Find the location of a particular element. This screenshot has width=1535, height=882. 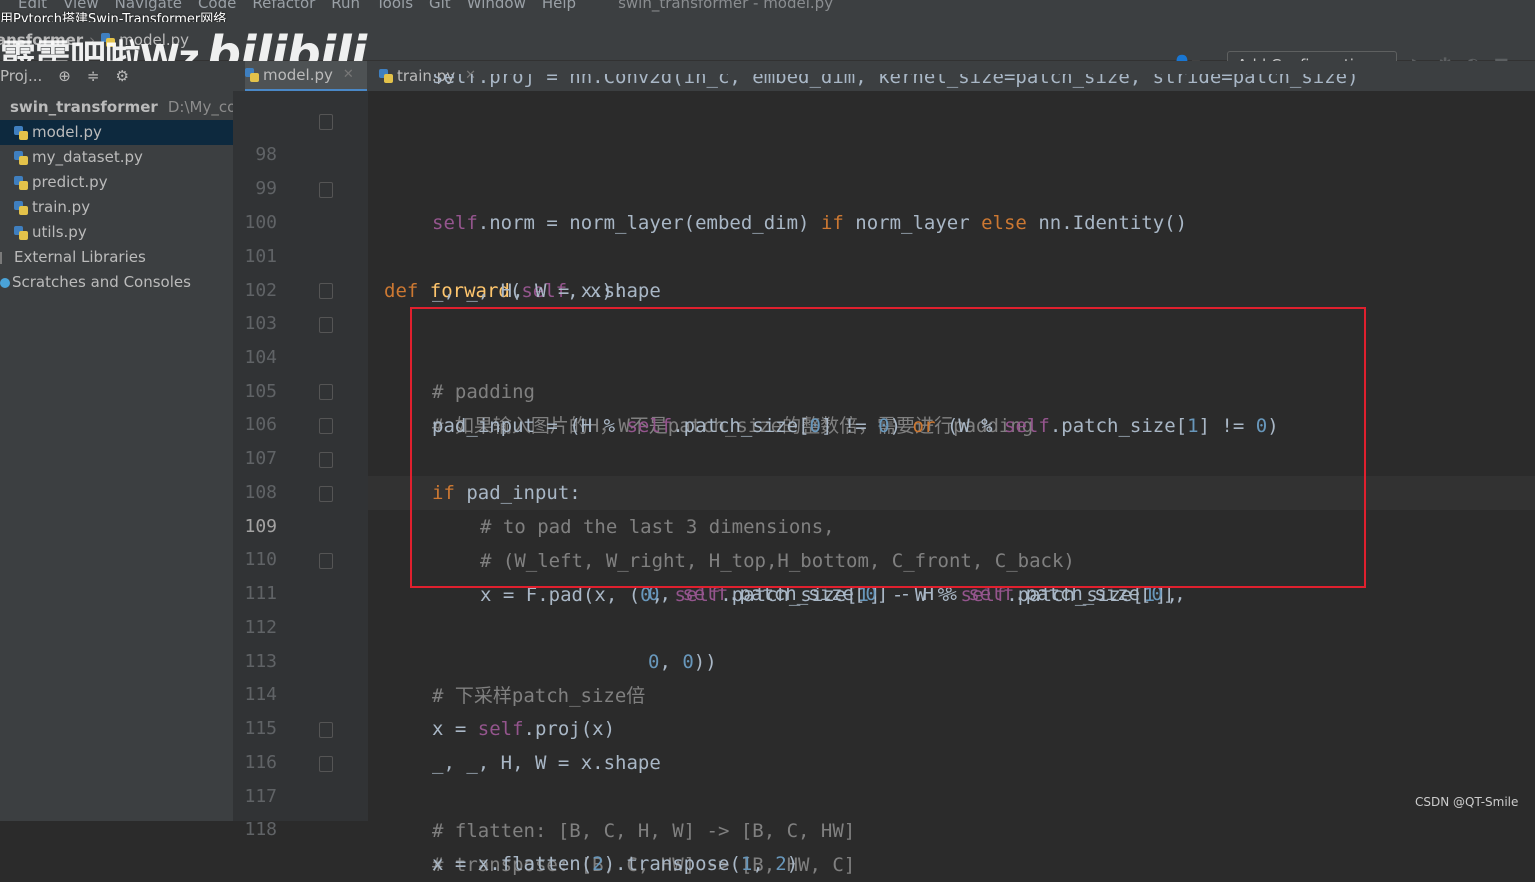

line-number: 118 is located at coordinates (260, 829).